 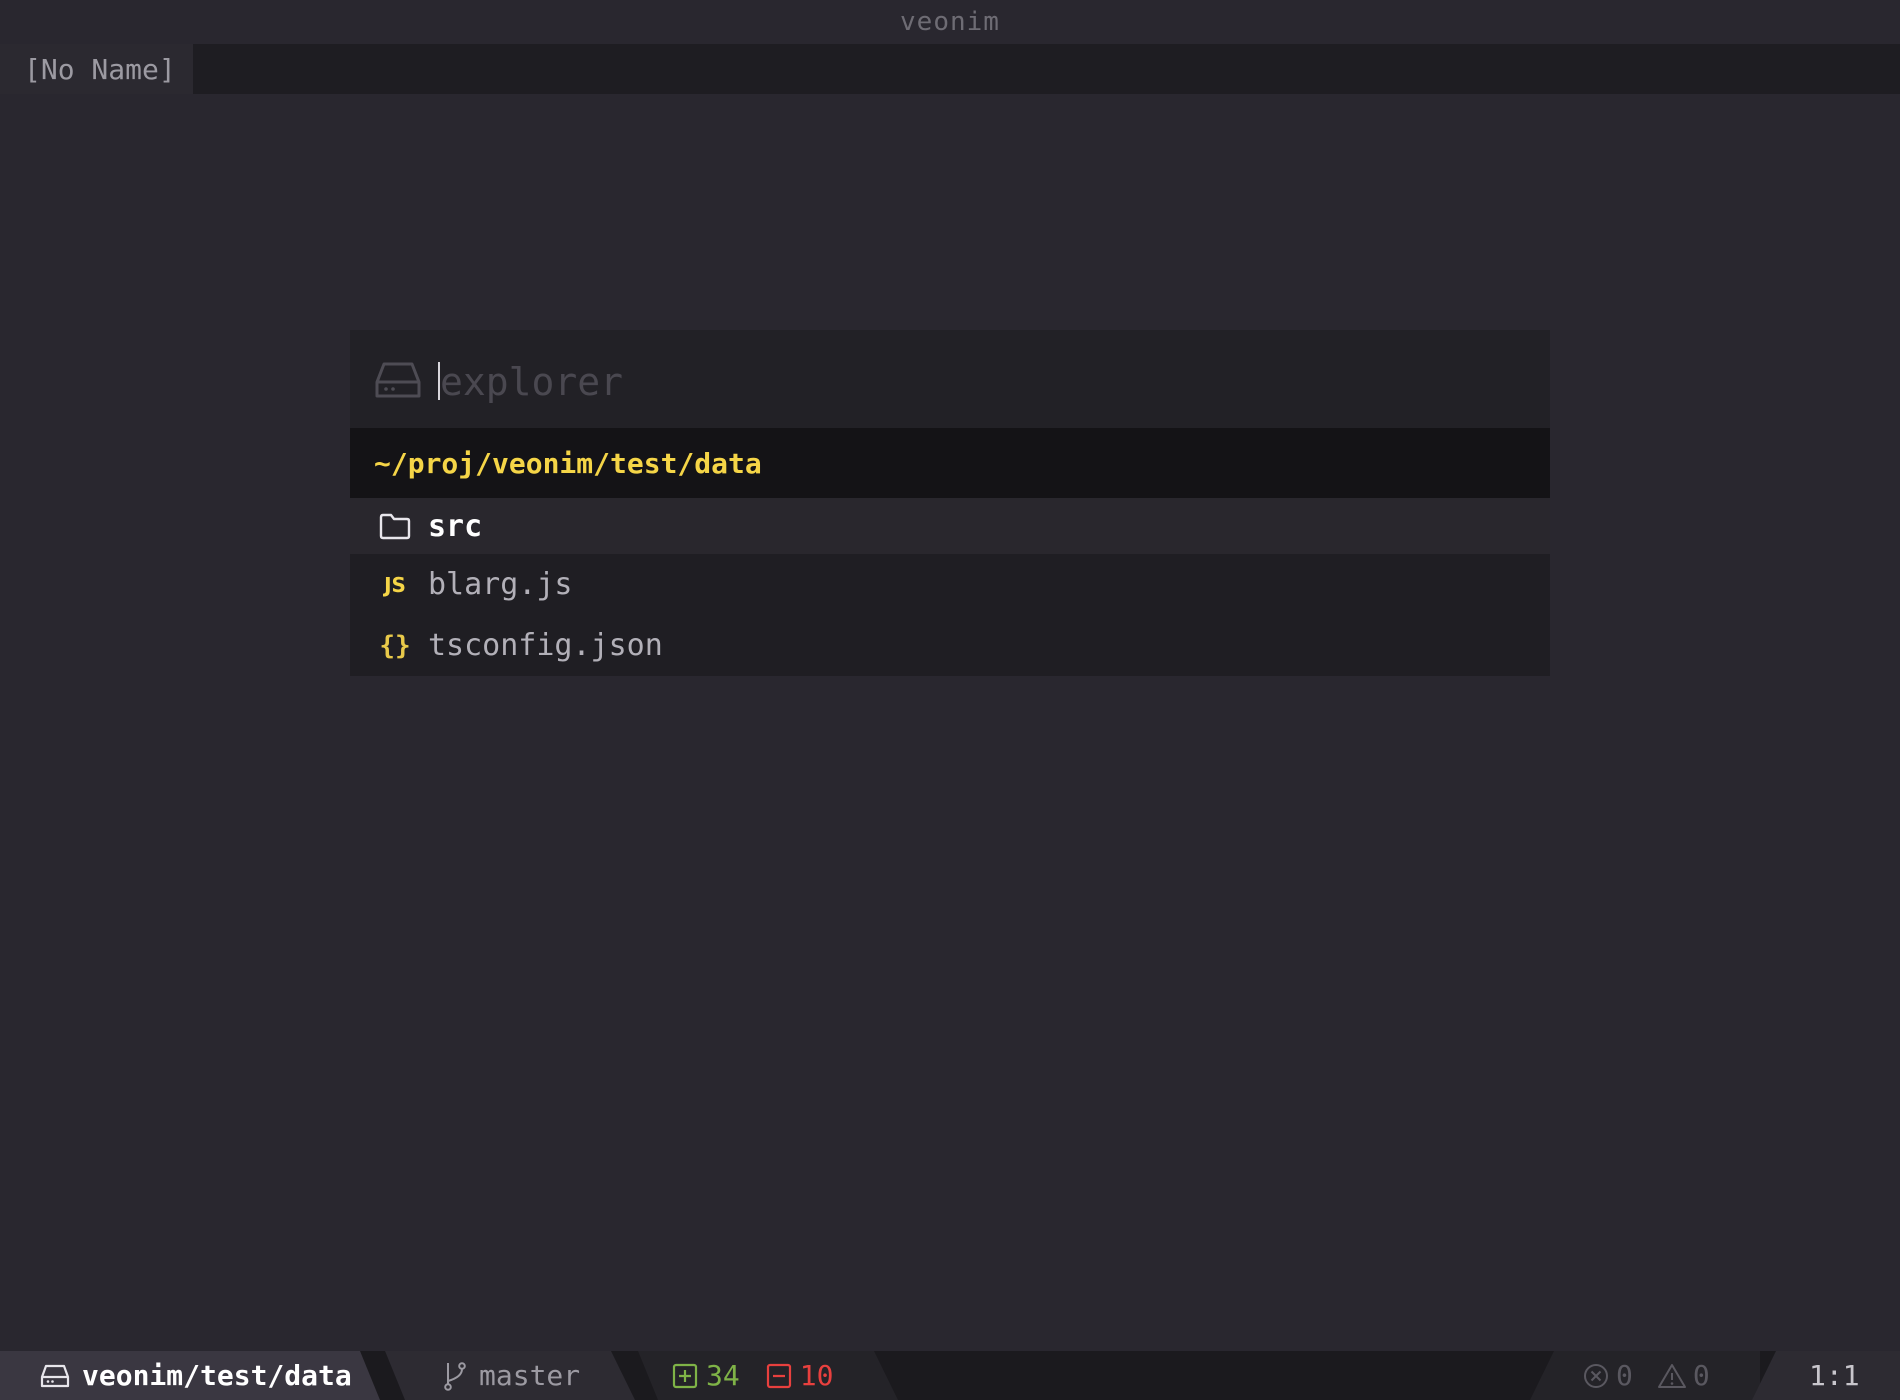 I want to click on current-directory-path: ~/proj/veonim/test/data, so click(x=950, y=463).